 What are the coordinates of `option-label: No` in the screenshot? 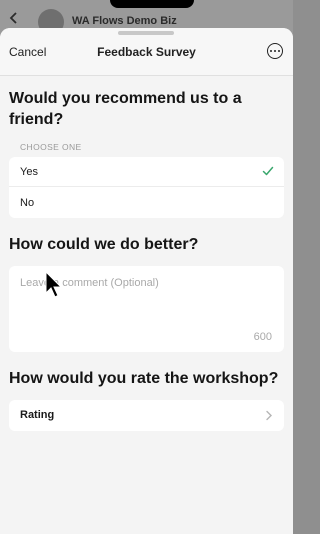 It's located at (27, 203).